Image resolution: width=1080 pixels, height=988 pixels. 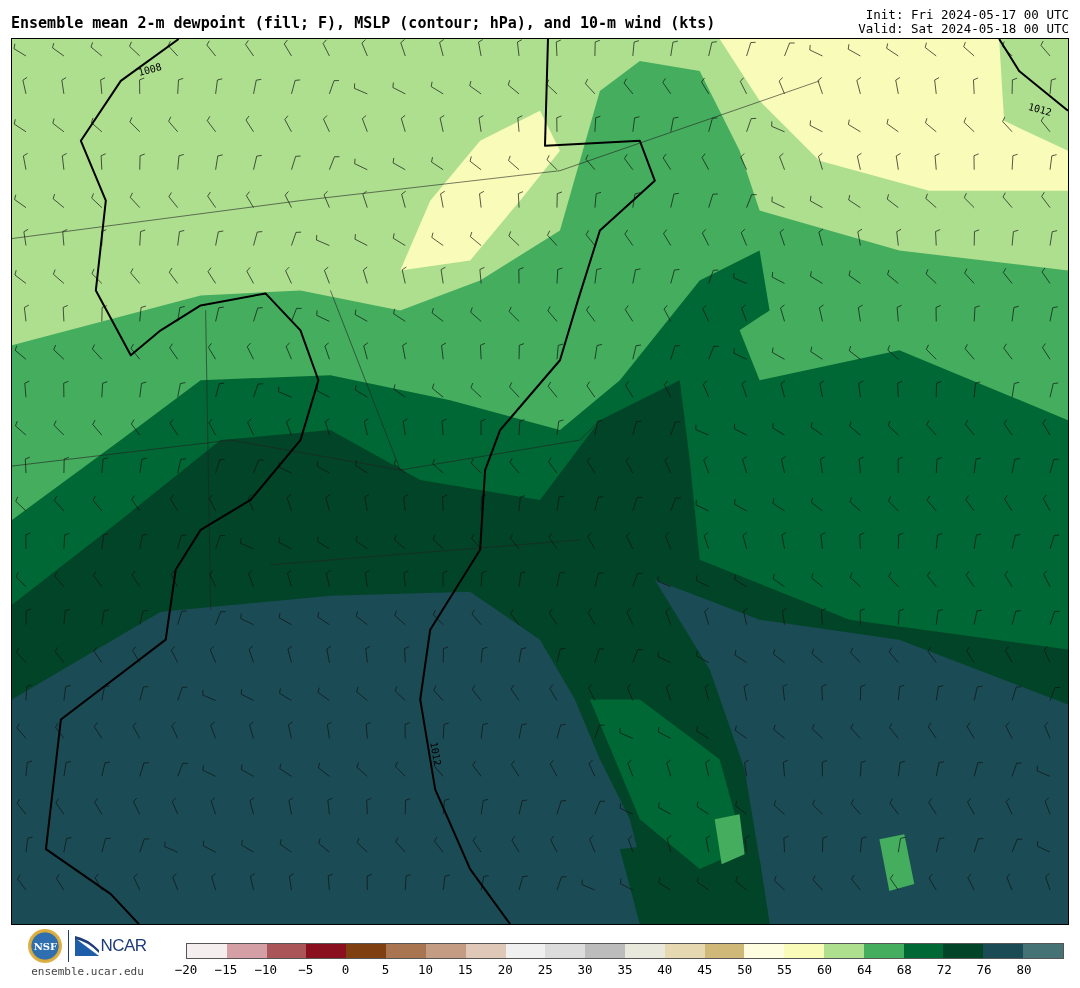 I want to click on nsf-logo: NSF, so click(x=45, y=946).